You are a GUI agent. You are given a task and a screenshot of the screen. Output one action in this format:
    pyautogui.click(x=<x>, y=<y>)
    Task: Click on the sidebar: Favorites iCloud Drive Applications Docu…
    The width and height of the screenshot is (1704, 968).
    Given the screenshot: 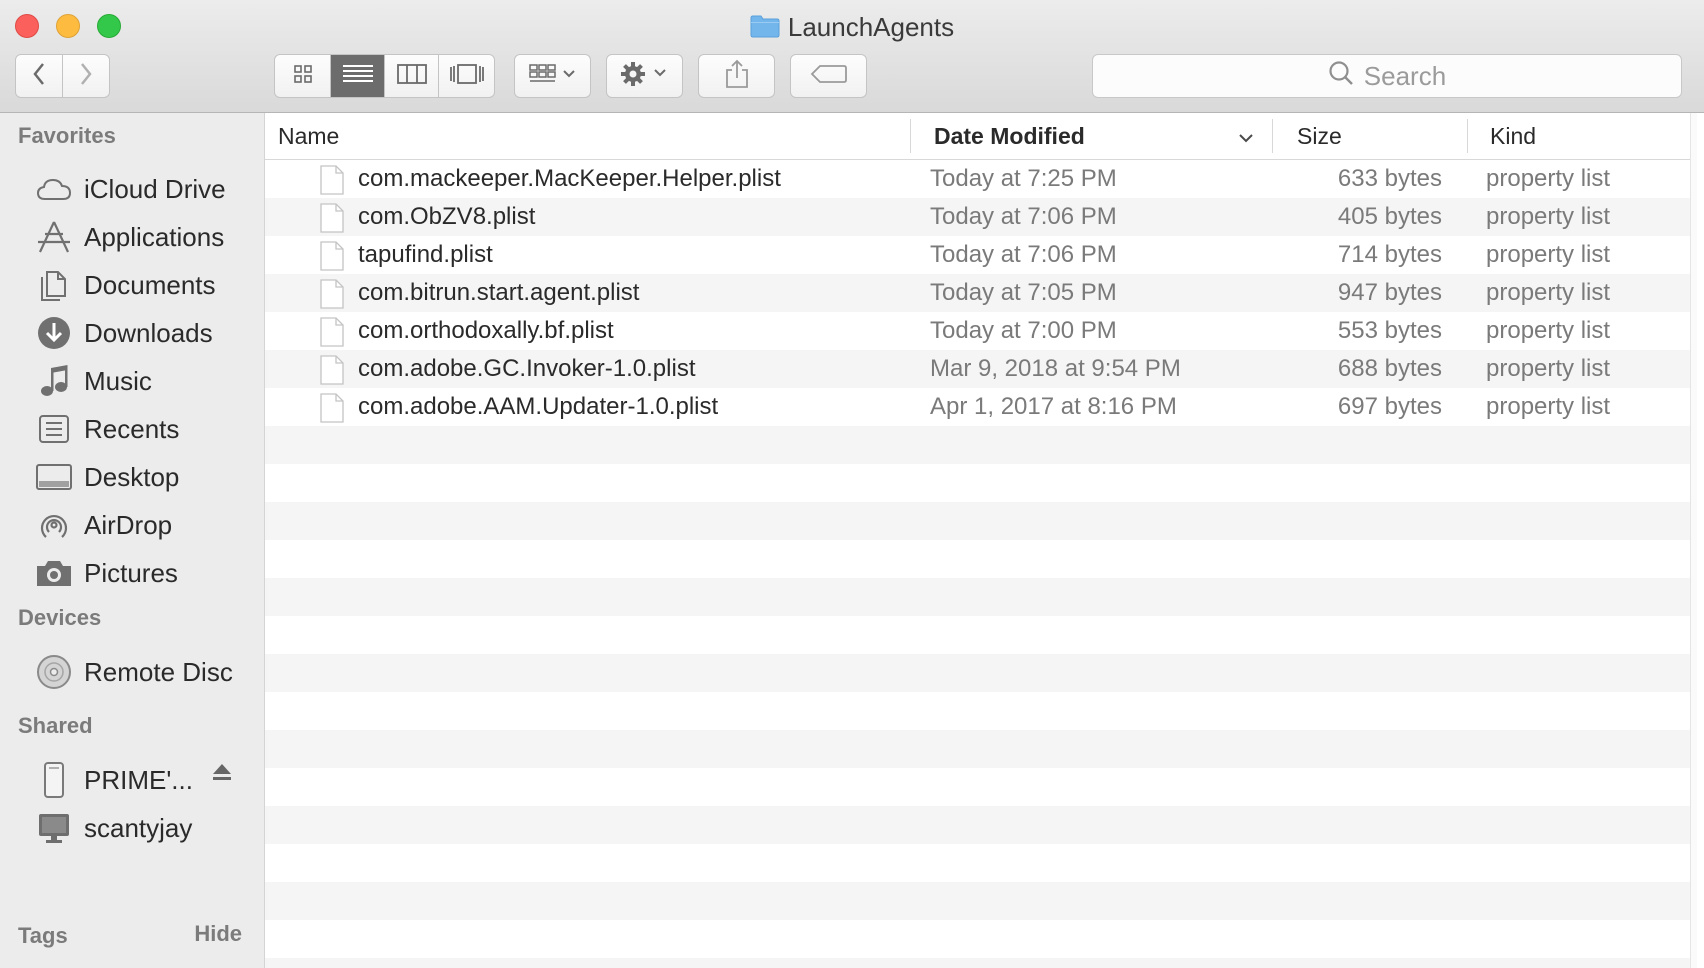 What is the action you would take?
    pyautogui.click(x=132, y=540)
    